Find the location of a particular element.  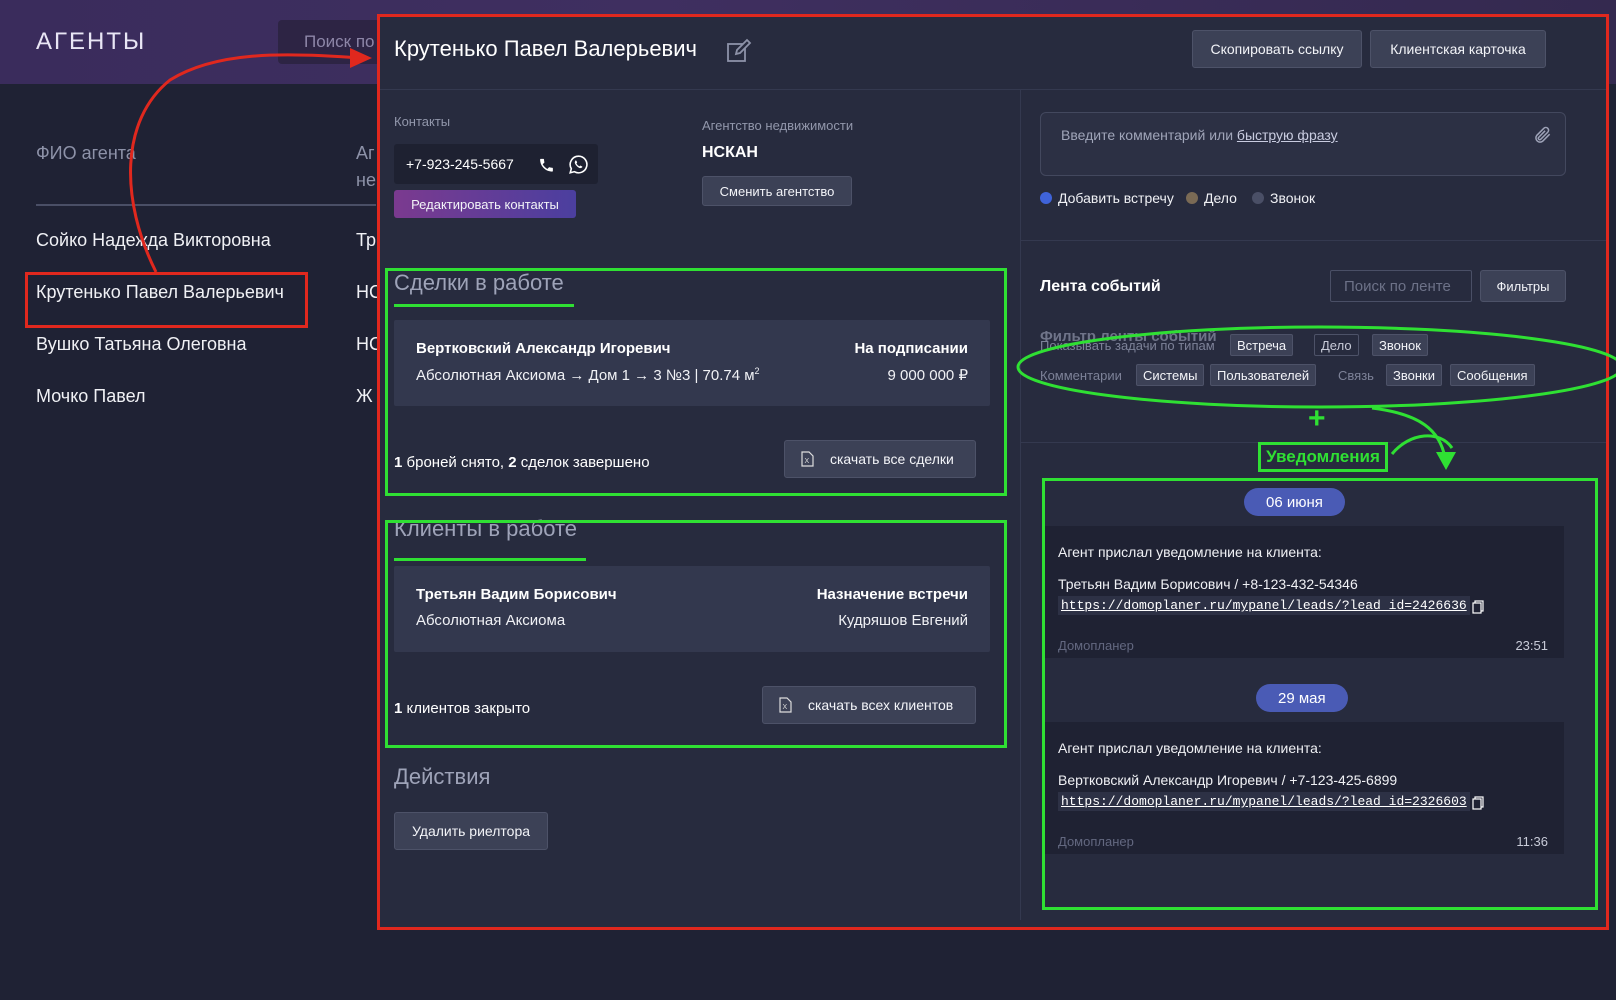

annotation-highlight-notifications is located at coordinates (1320, 694).